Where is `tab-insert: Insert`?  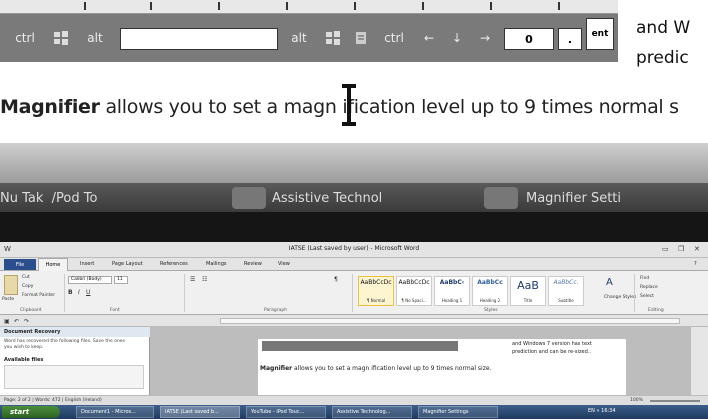 tab-insert: Insert is located at coordinates (87, 264).